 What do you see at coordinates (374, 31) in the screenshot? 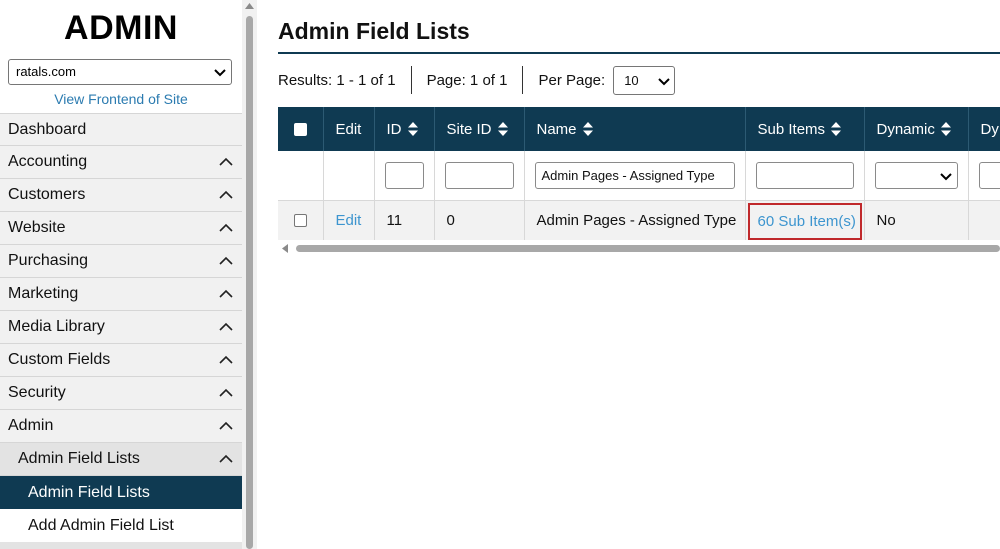
I see `page-title: Admin Field Lists` at bounding box center [374, 31].